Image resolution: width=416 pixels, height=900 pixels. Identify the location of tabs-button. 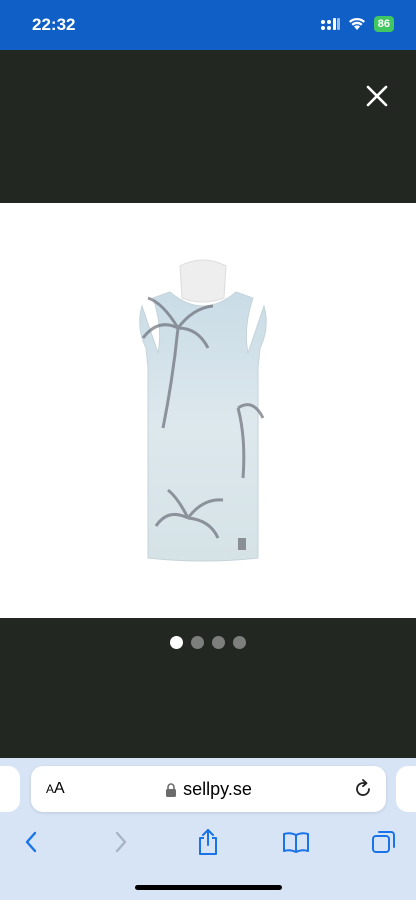
(384, 842).